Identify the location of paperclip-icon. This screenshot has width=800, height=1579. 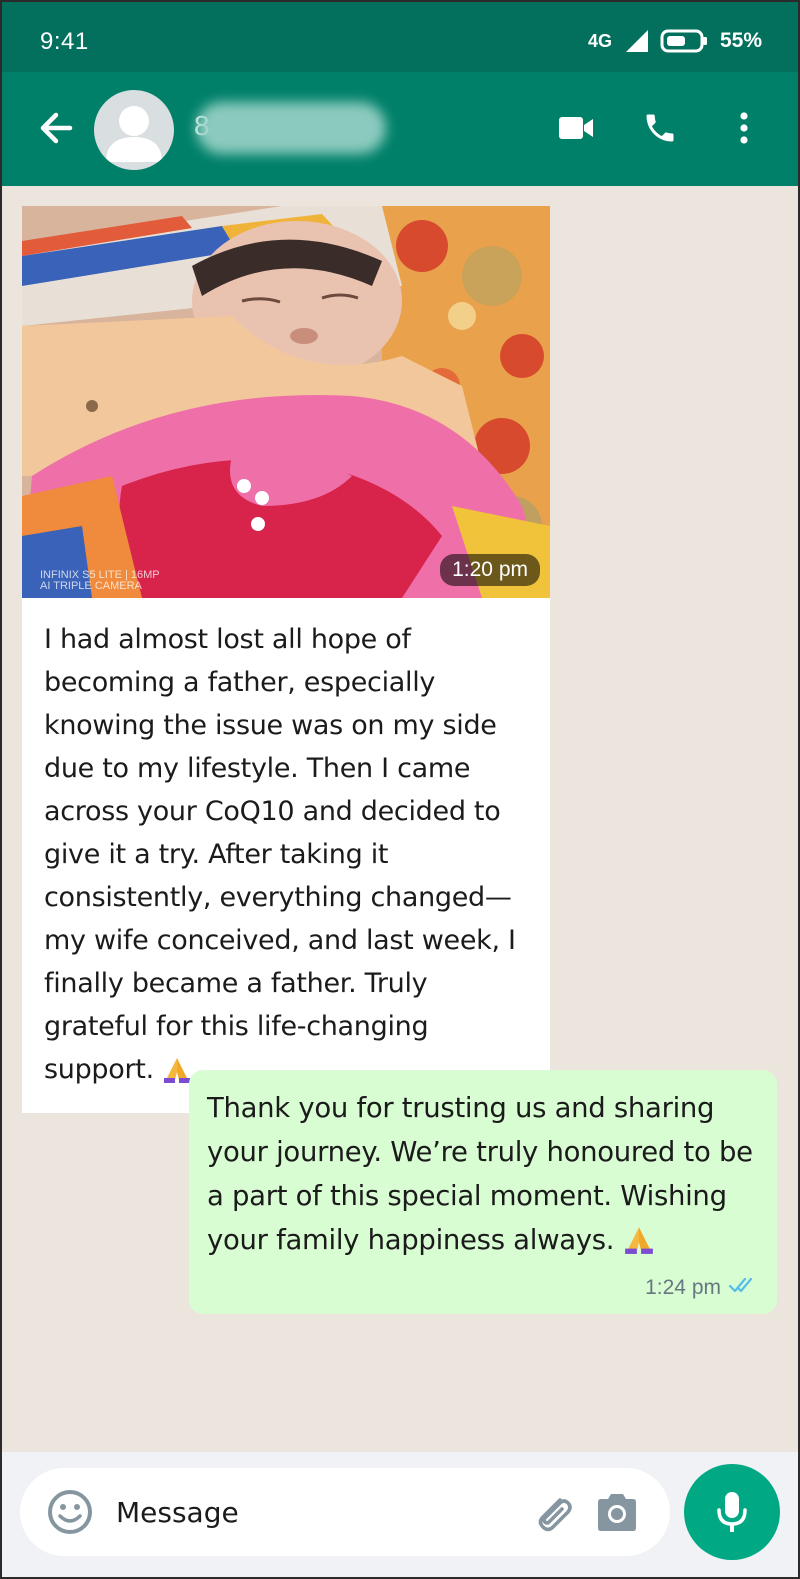
(555, 1515).